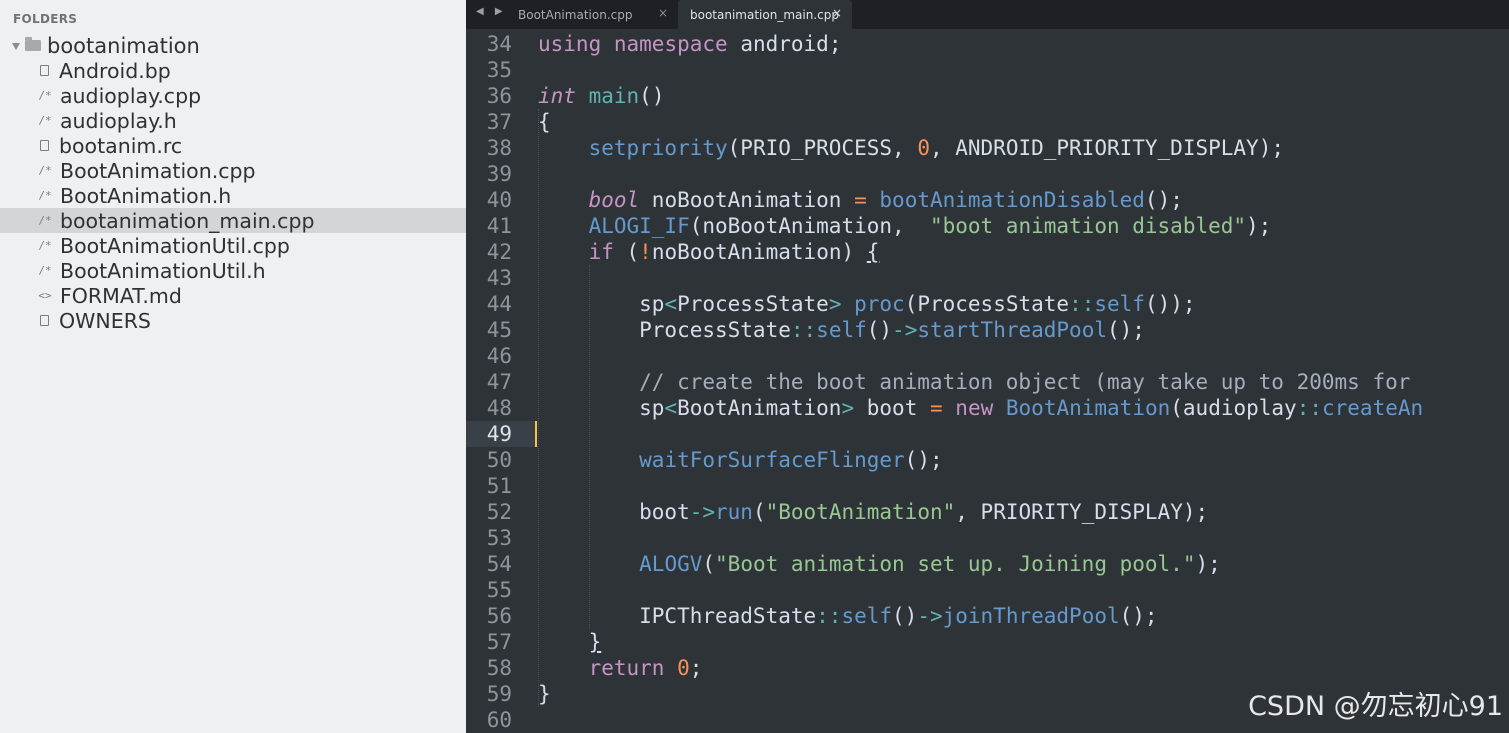 The image size is (1509, 733). Describe the element at coordinates (233, 120) in the screenshot. I see `file-item: /* audioplay.h` at that location.